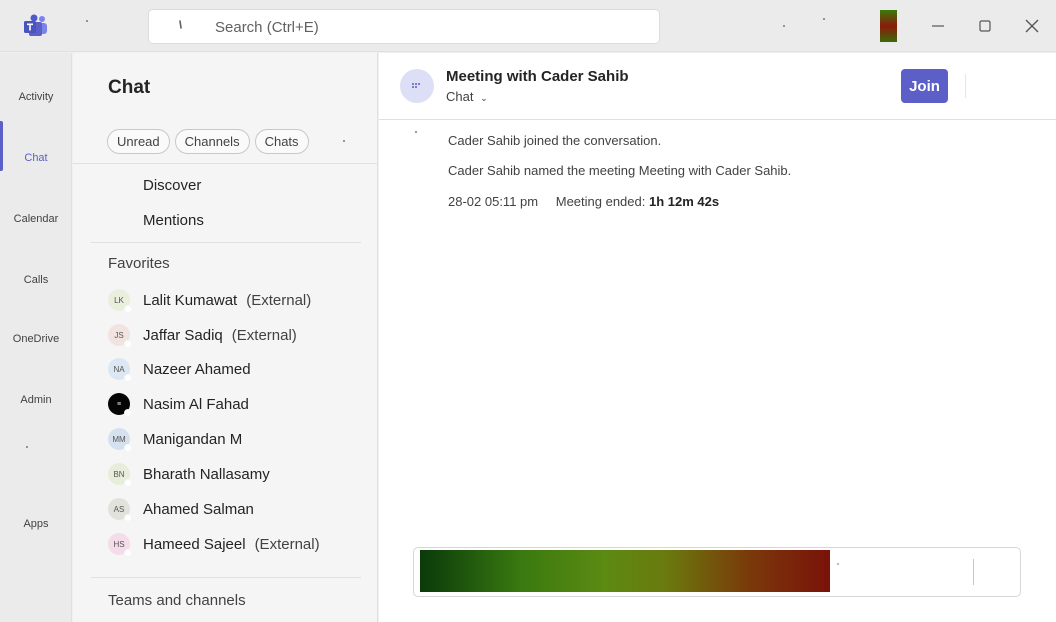 This screenshot has width=1056, height=622. Describe the element at coordinates (120, 301) in the screenshot. I see `avatar: LK` at that location.